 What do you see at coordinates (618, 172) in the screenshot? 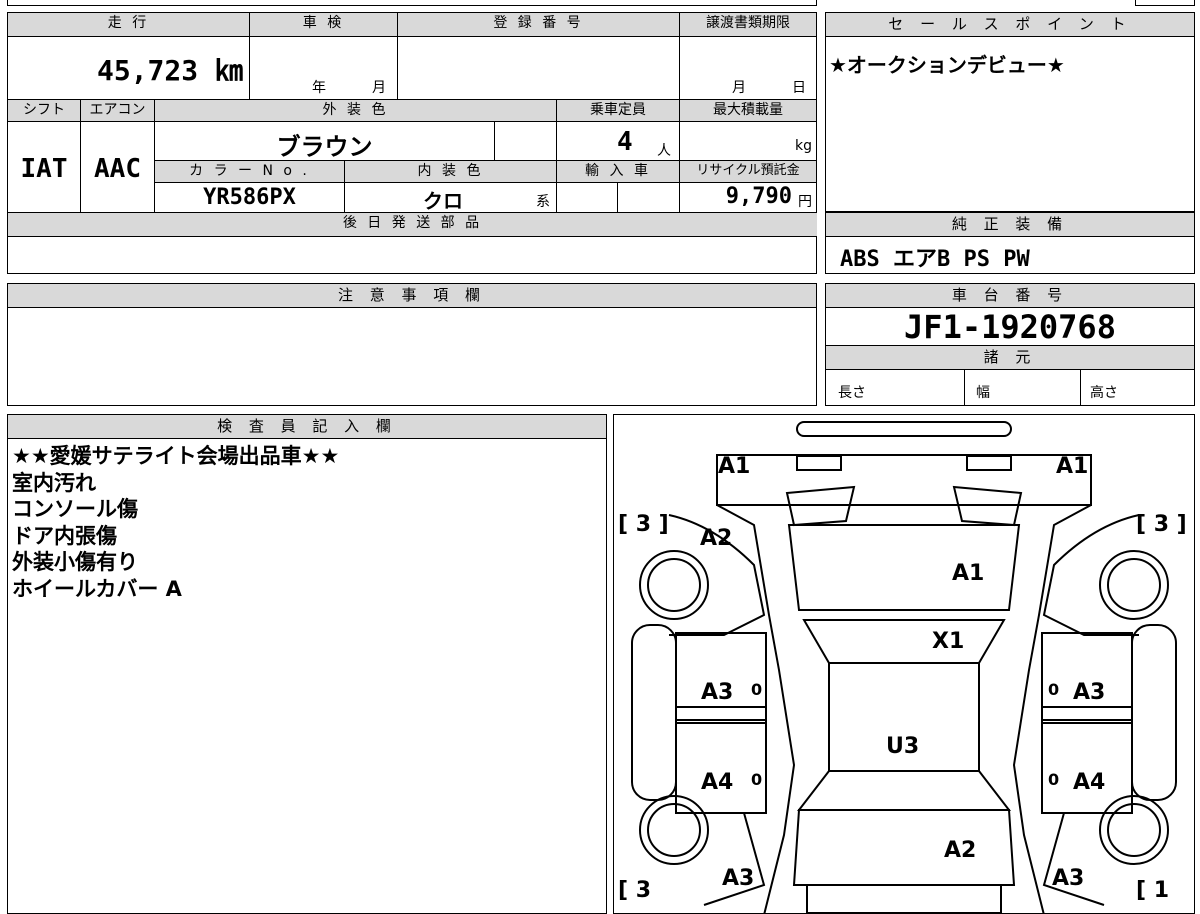
I see `import-header: 輸 入 車` at bounding box center [618, 172].